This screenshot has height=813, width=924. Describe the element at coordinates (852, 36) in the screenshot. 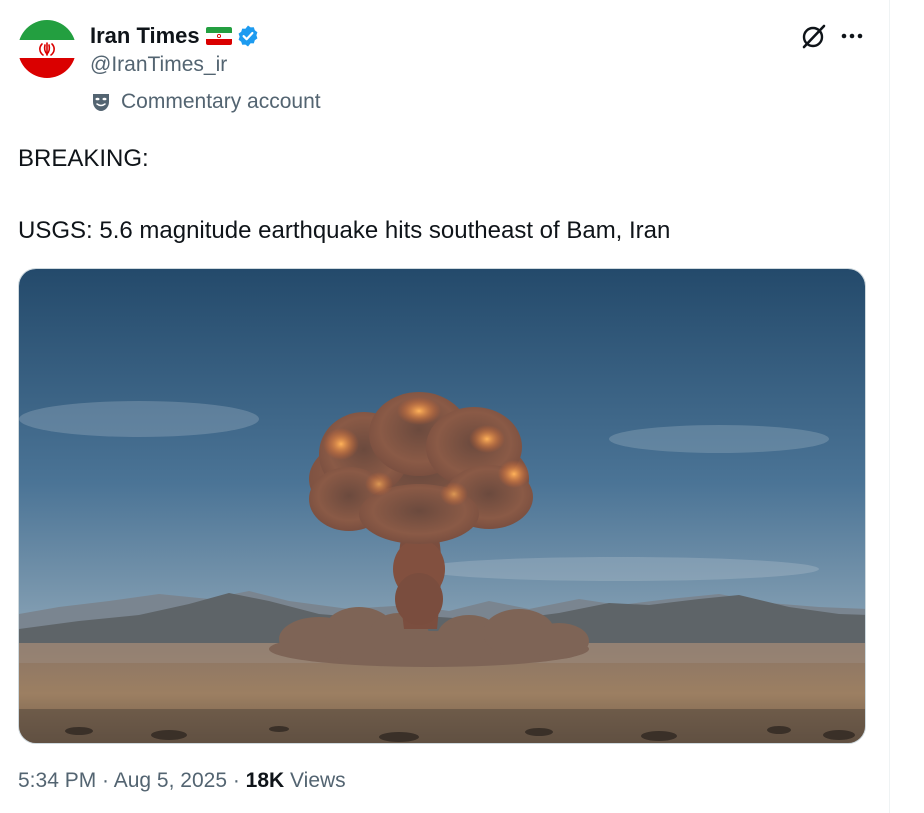

I see `more-options-icon` at that location.